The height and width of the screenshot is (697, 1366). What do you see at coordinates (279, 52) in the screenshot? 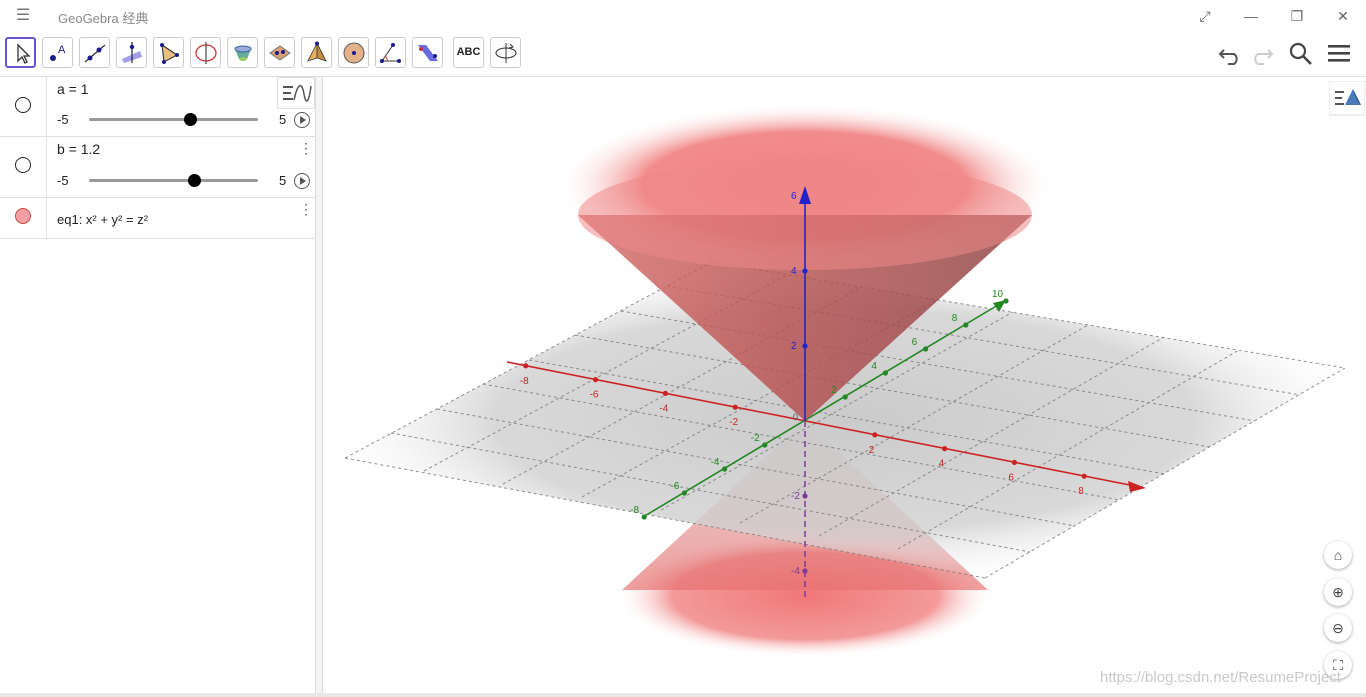
I see `plane-tool-icon` at bounding box center [279, 52].